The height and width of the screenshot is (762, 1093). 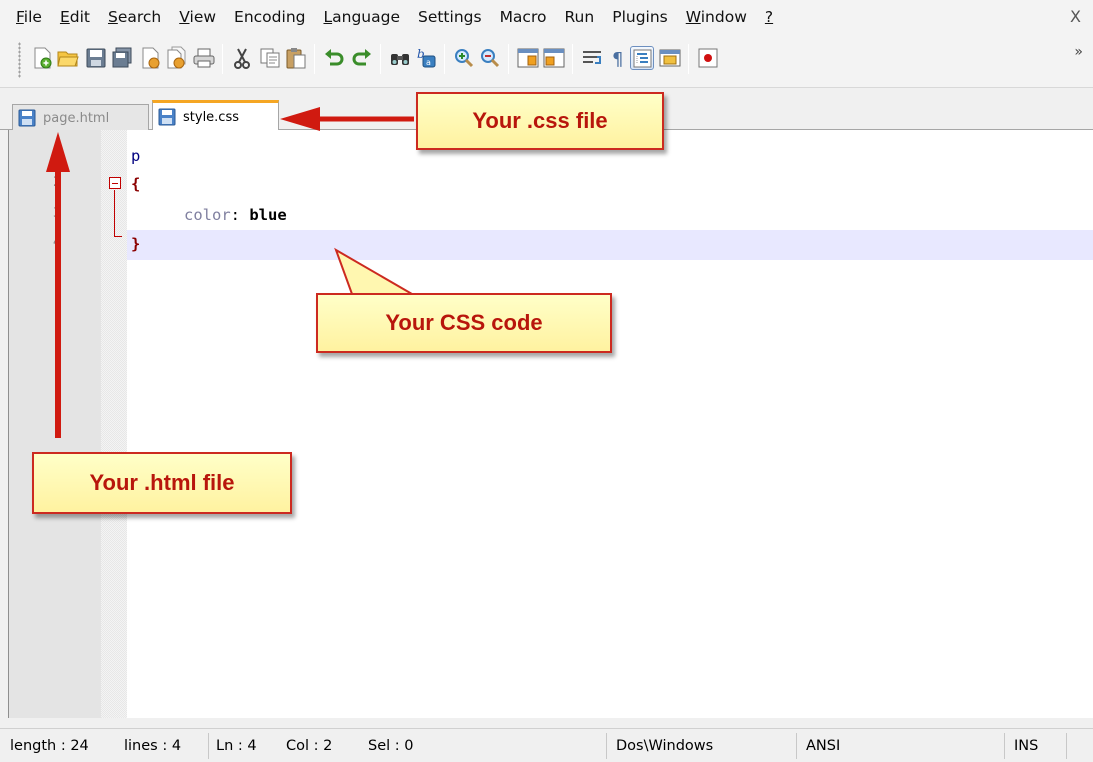 I want to click on paste-icon, so click(x=296, y=58).